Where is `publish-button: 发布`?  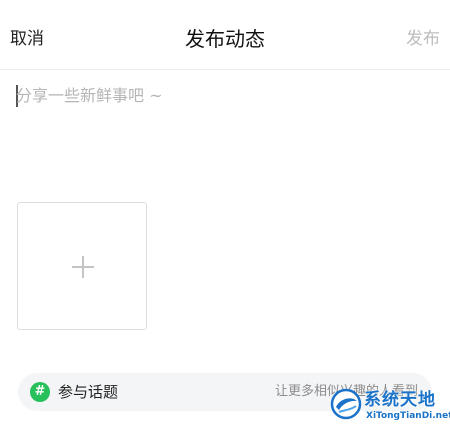
publish-button: 发布 is located at coordinates (423, 39).